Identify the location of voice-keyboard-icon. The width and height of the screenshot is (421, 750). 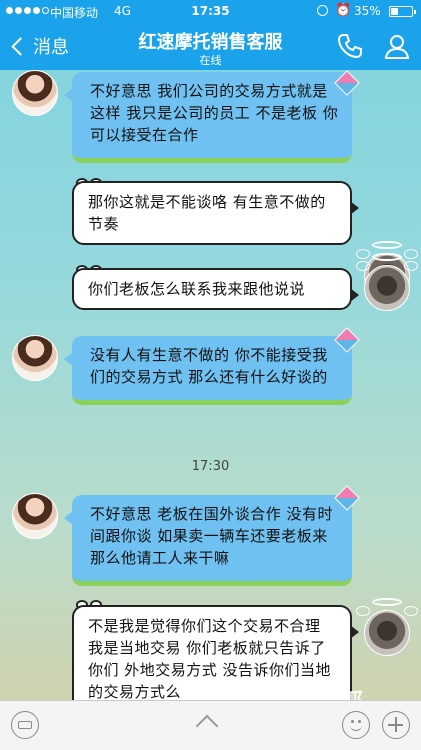
(25, 725).